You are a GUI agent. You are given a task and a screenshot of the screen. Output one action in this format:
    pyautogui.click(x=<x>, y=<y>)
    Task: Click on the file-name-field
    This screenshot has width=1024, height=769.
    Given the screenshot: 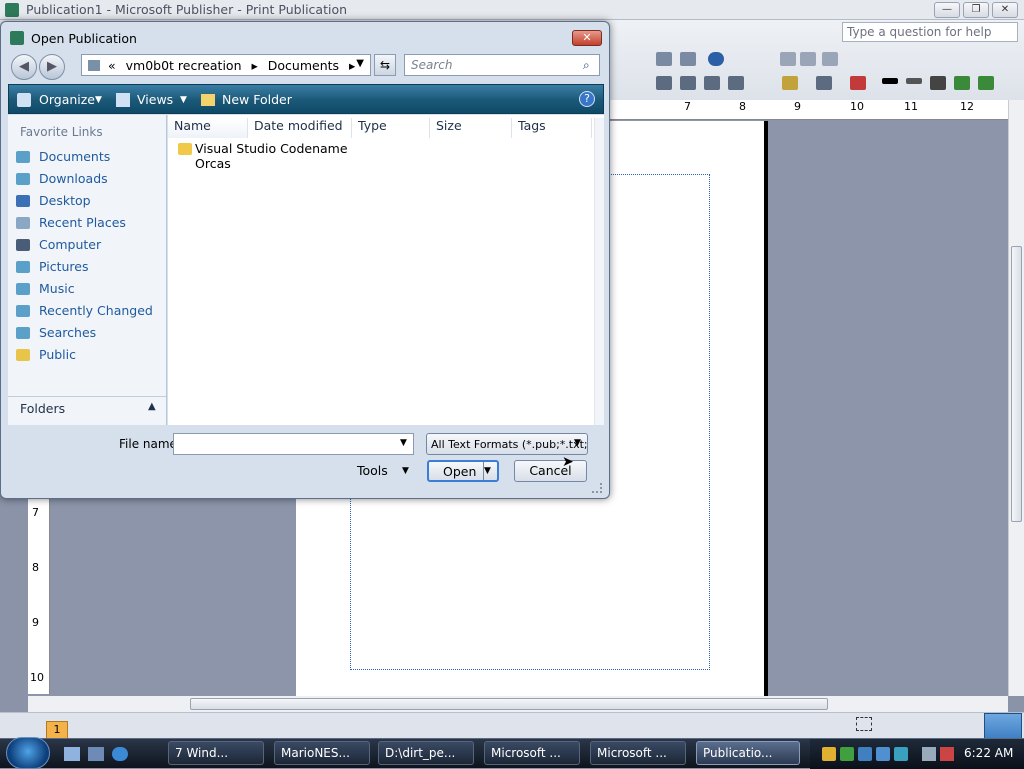 What is the action you would take?
    pyautogui.click(x=293, y=444)
    